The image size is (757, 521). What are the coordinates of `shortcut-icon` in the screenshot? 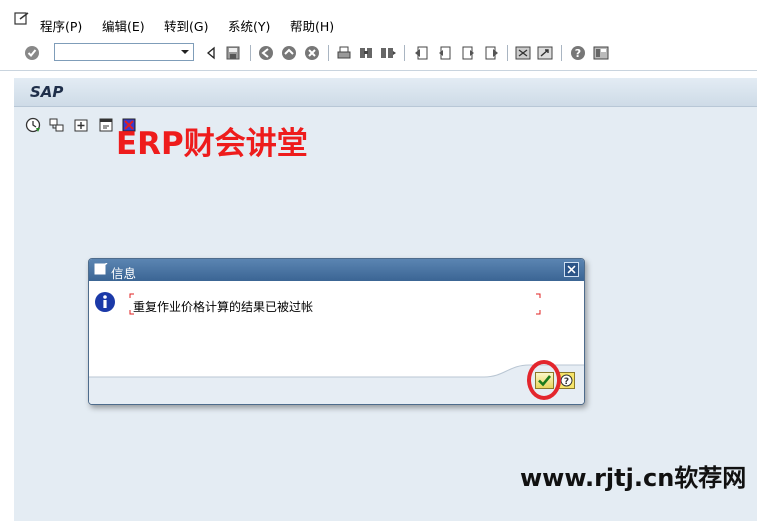 It's located at (545, 53).